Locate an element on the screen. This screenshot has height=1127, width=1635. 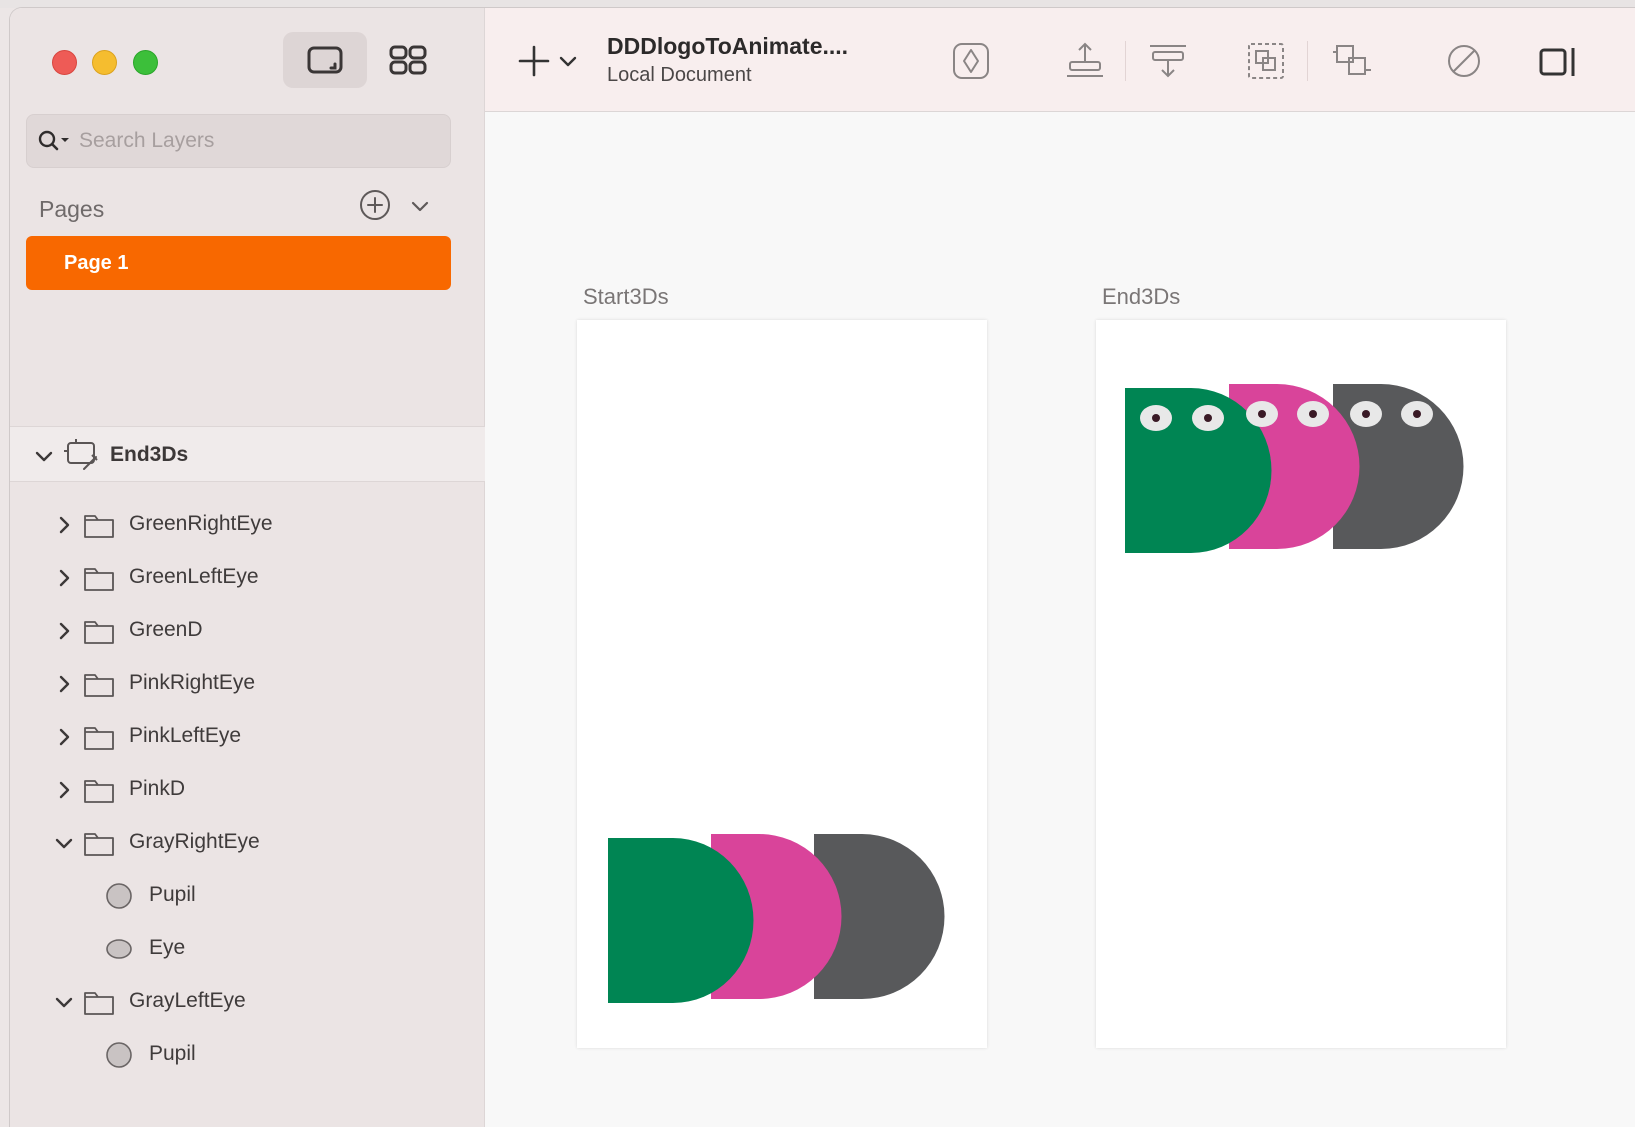
align-bottom-icon is located at coordinates (1085, 61).